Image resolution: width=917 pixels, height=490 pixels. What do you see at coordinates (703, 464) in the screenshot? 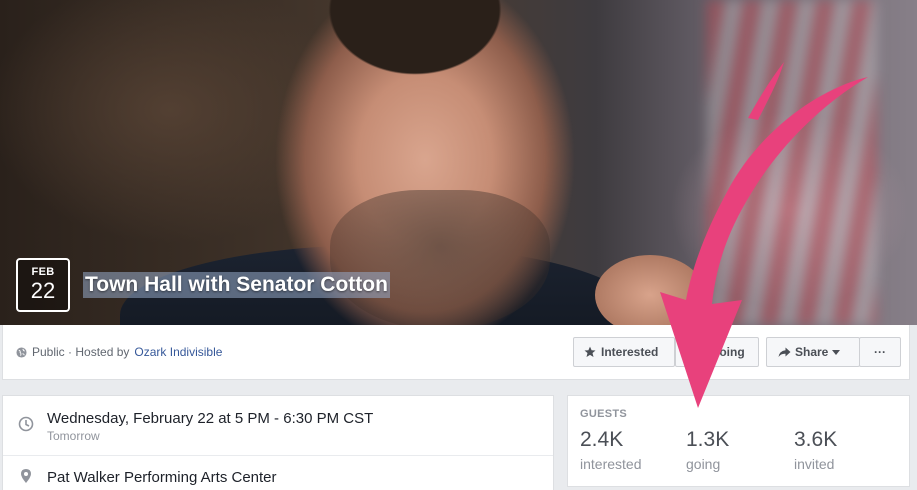
I see `guest-stat-label: going` at bounding box center [703, 464].